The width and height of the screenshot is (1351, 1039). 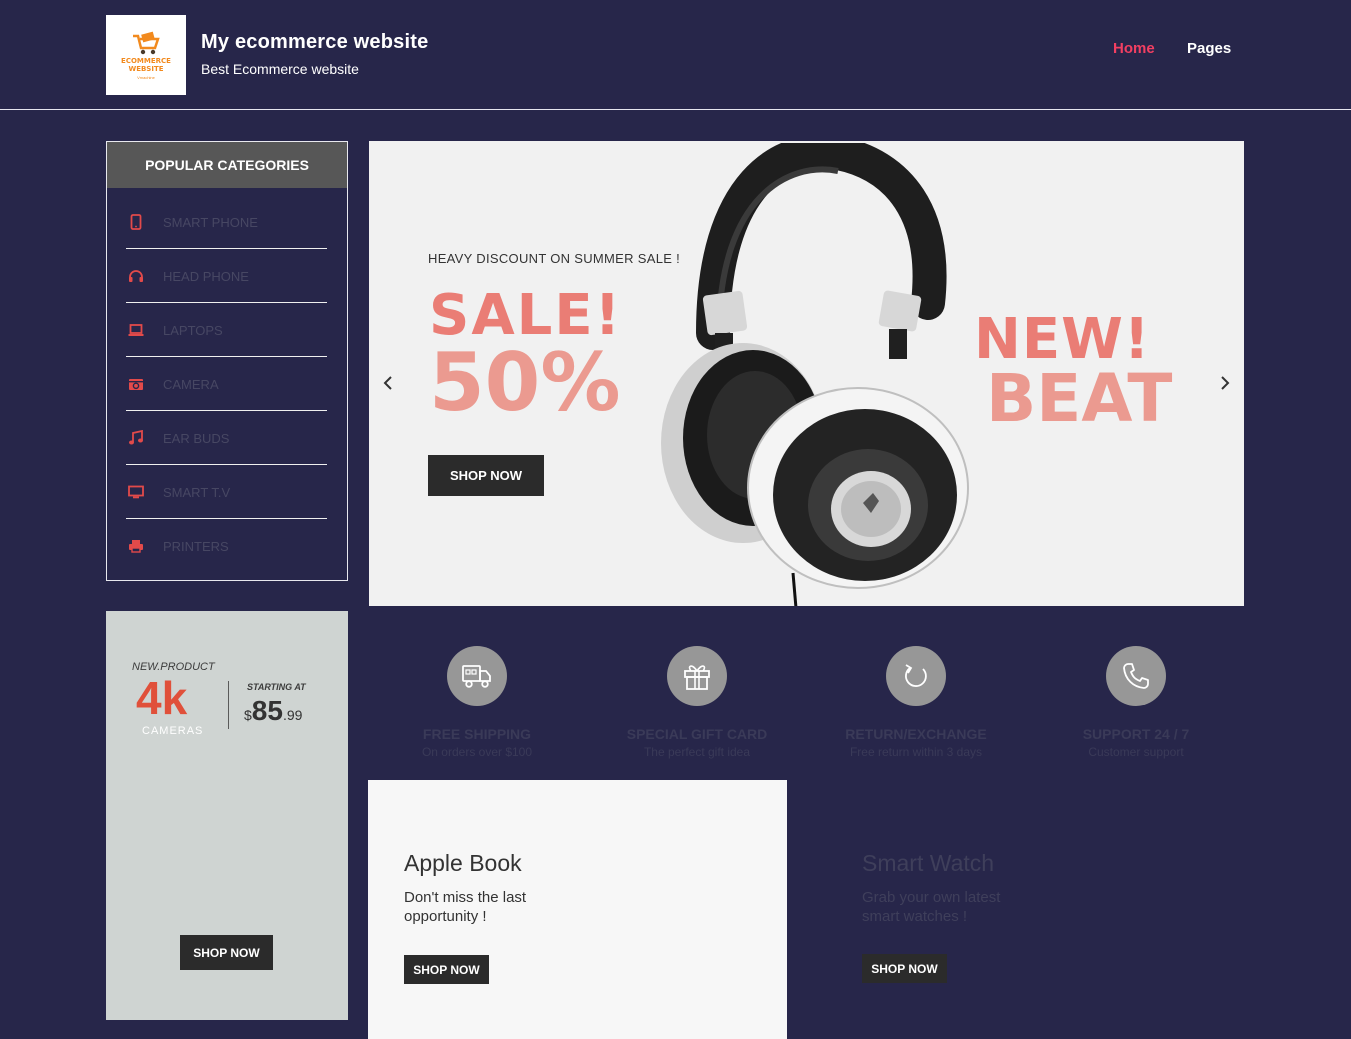 I want to click on logo-text-line1: ECOMMERCE, so click(x=146, y=60).